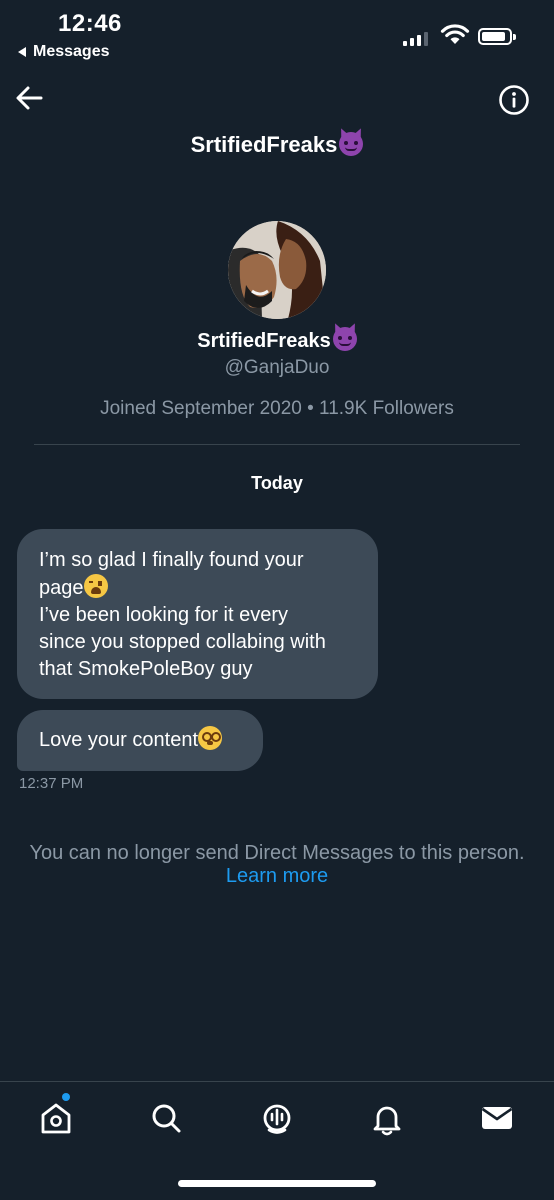 This screenshot has width=554, height=1200. Describe the element at coordinates (95, 586) in the screenshot. I see `weary-face-emoji-icon` at that location.